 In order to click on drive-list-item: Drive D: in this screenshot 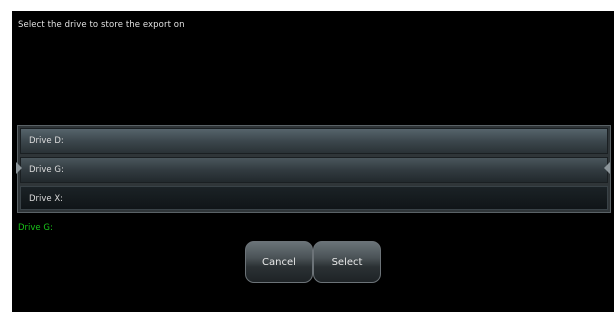, I will do `click(314, 141)`.